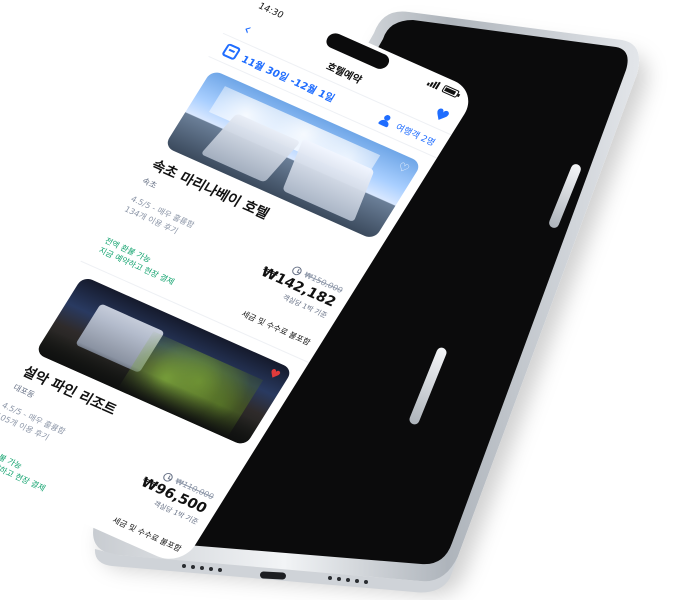  What do you see at coordinates (275, 328) in the screenshot?
I see `taxes-note: 세금 및 수수료 불포함` at bounding box center [275, 328].